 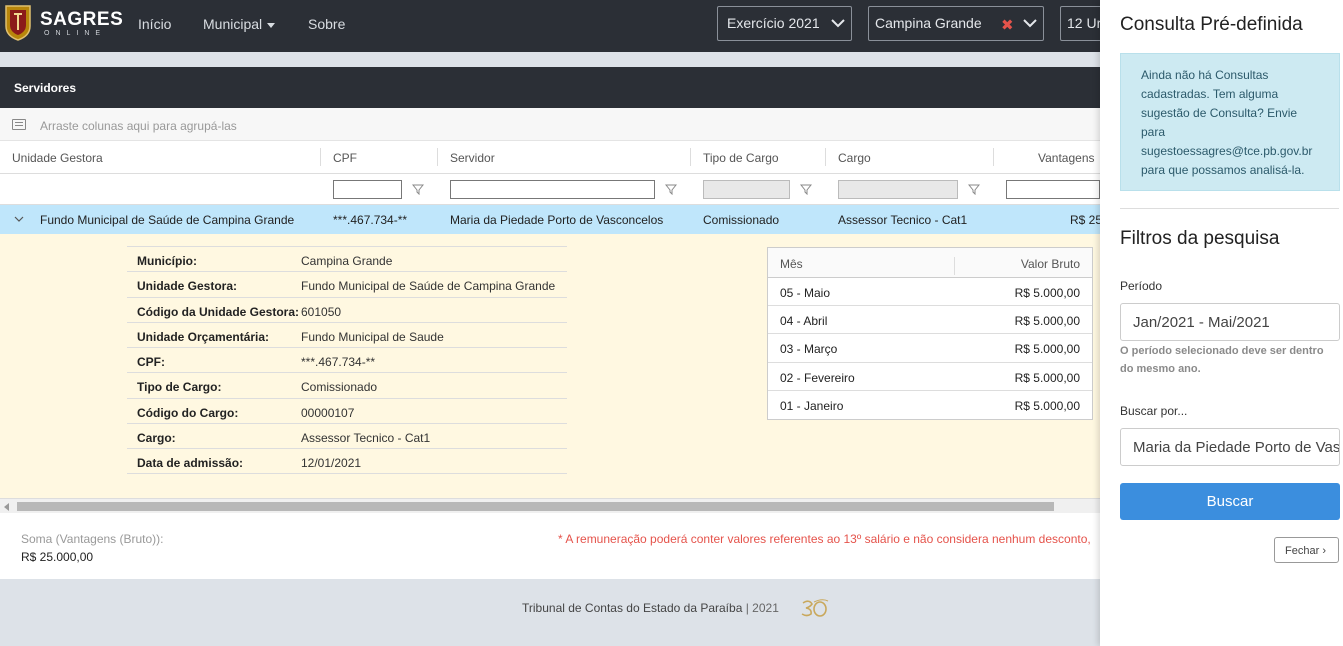 I want to click on scroll-left-icon, so click(x=6, y=507).